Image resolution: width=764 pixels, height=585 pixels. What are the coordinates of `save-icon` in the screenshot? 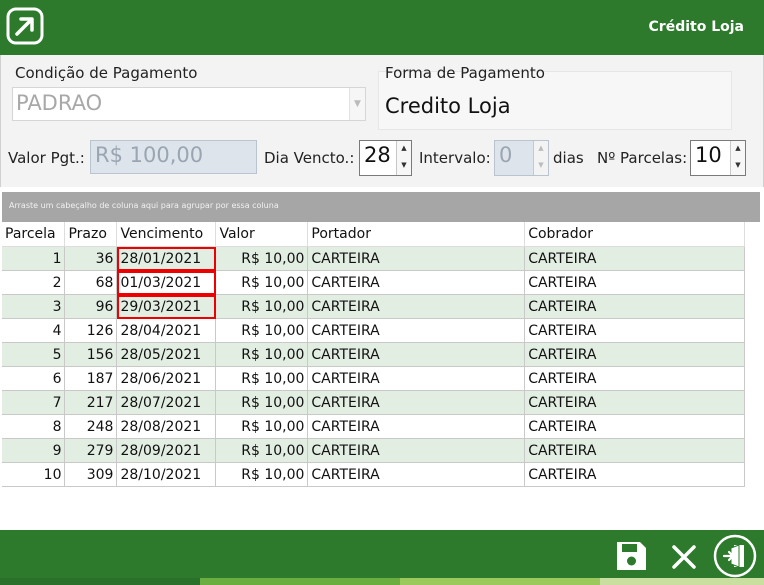 It's located at (631, 556).